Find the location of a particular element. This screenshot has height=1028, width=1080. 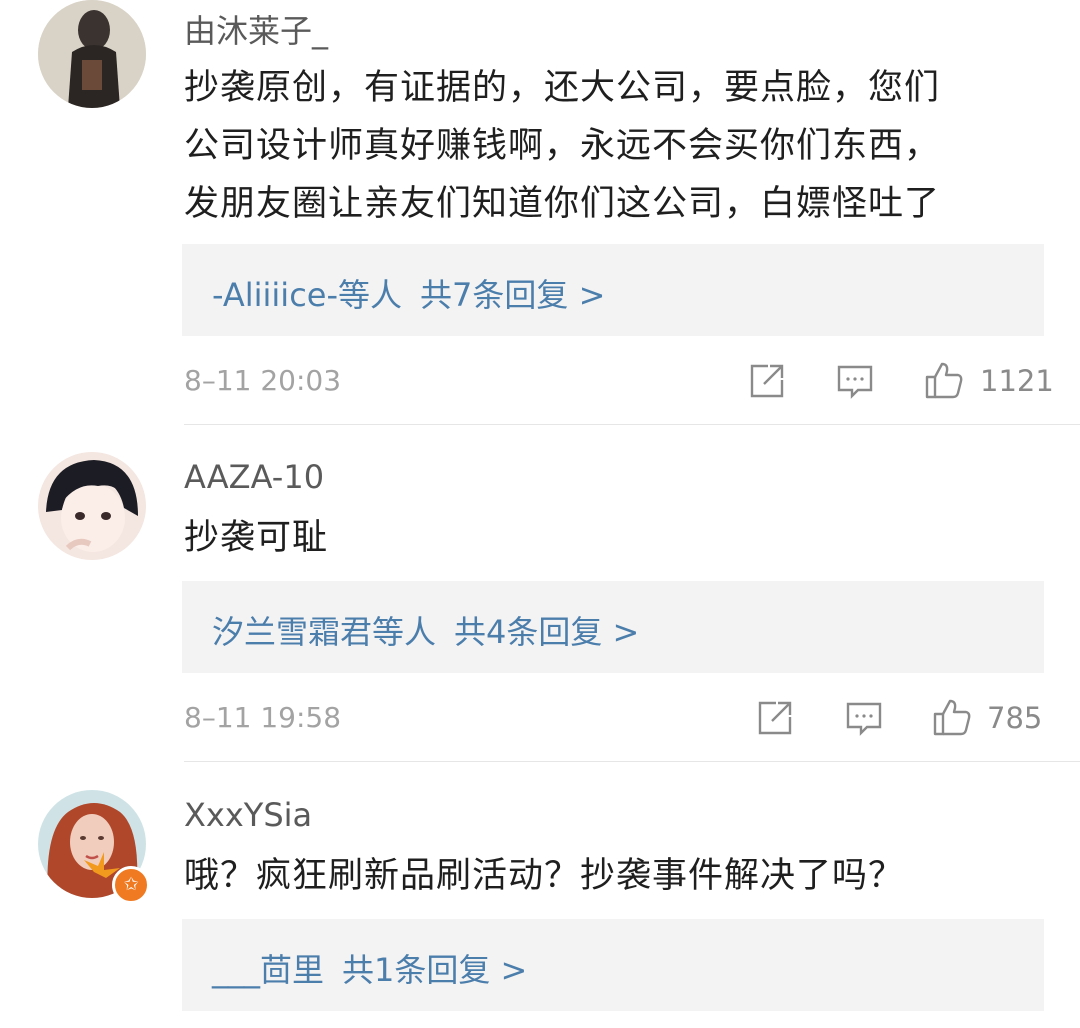

comment-line: 抄袭原创，有证据的，还大公司，要点脸，您们 is located at coordinates (562, 88).